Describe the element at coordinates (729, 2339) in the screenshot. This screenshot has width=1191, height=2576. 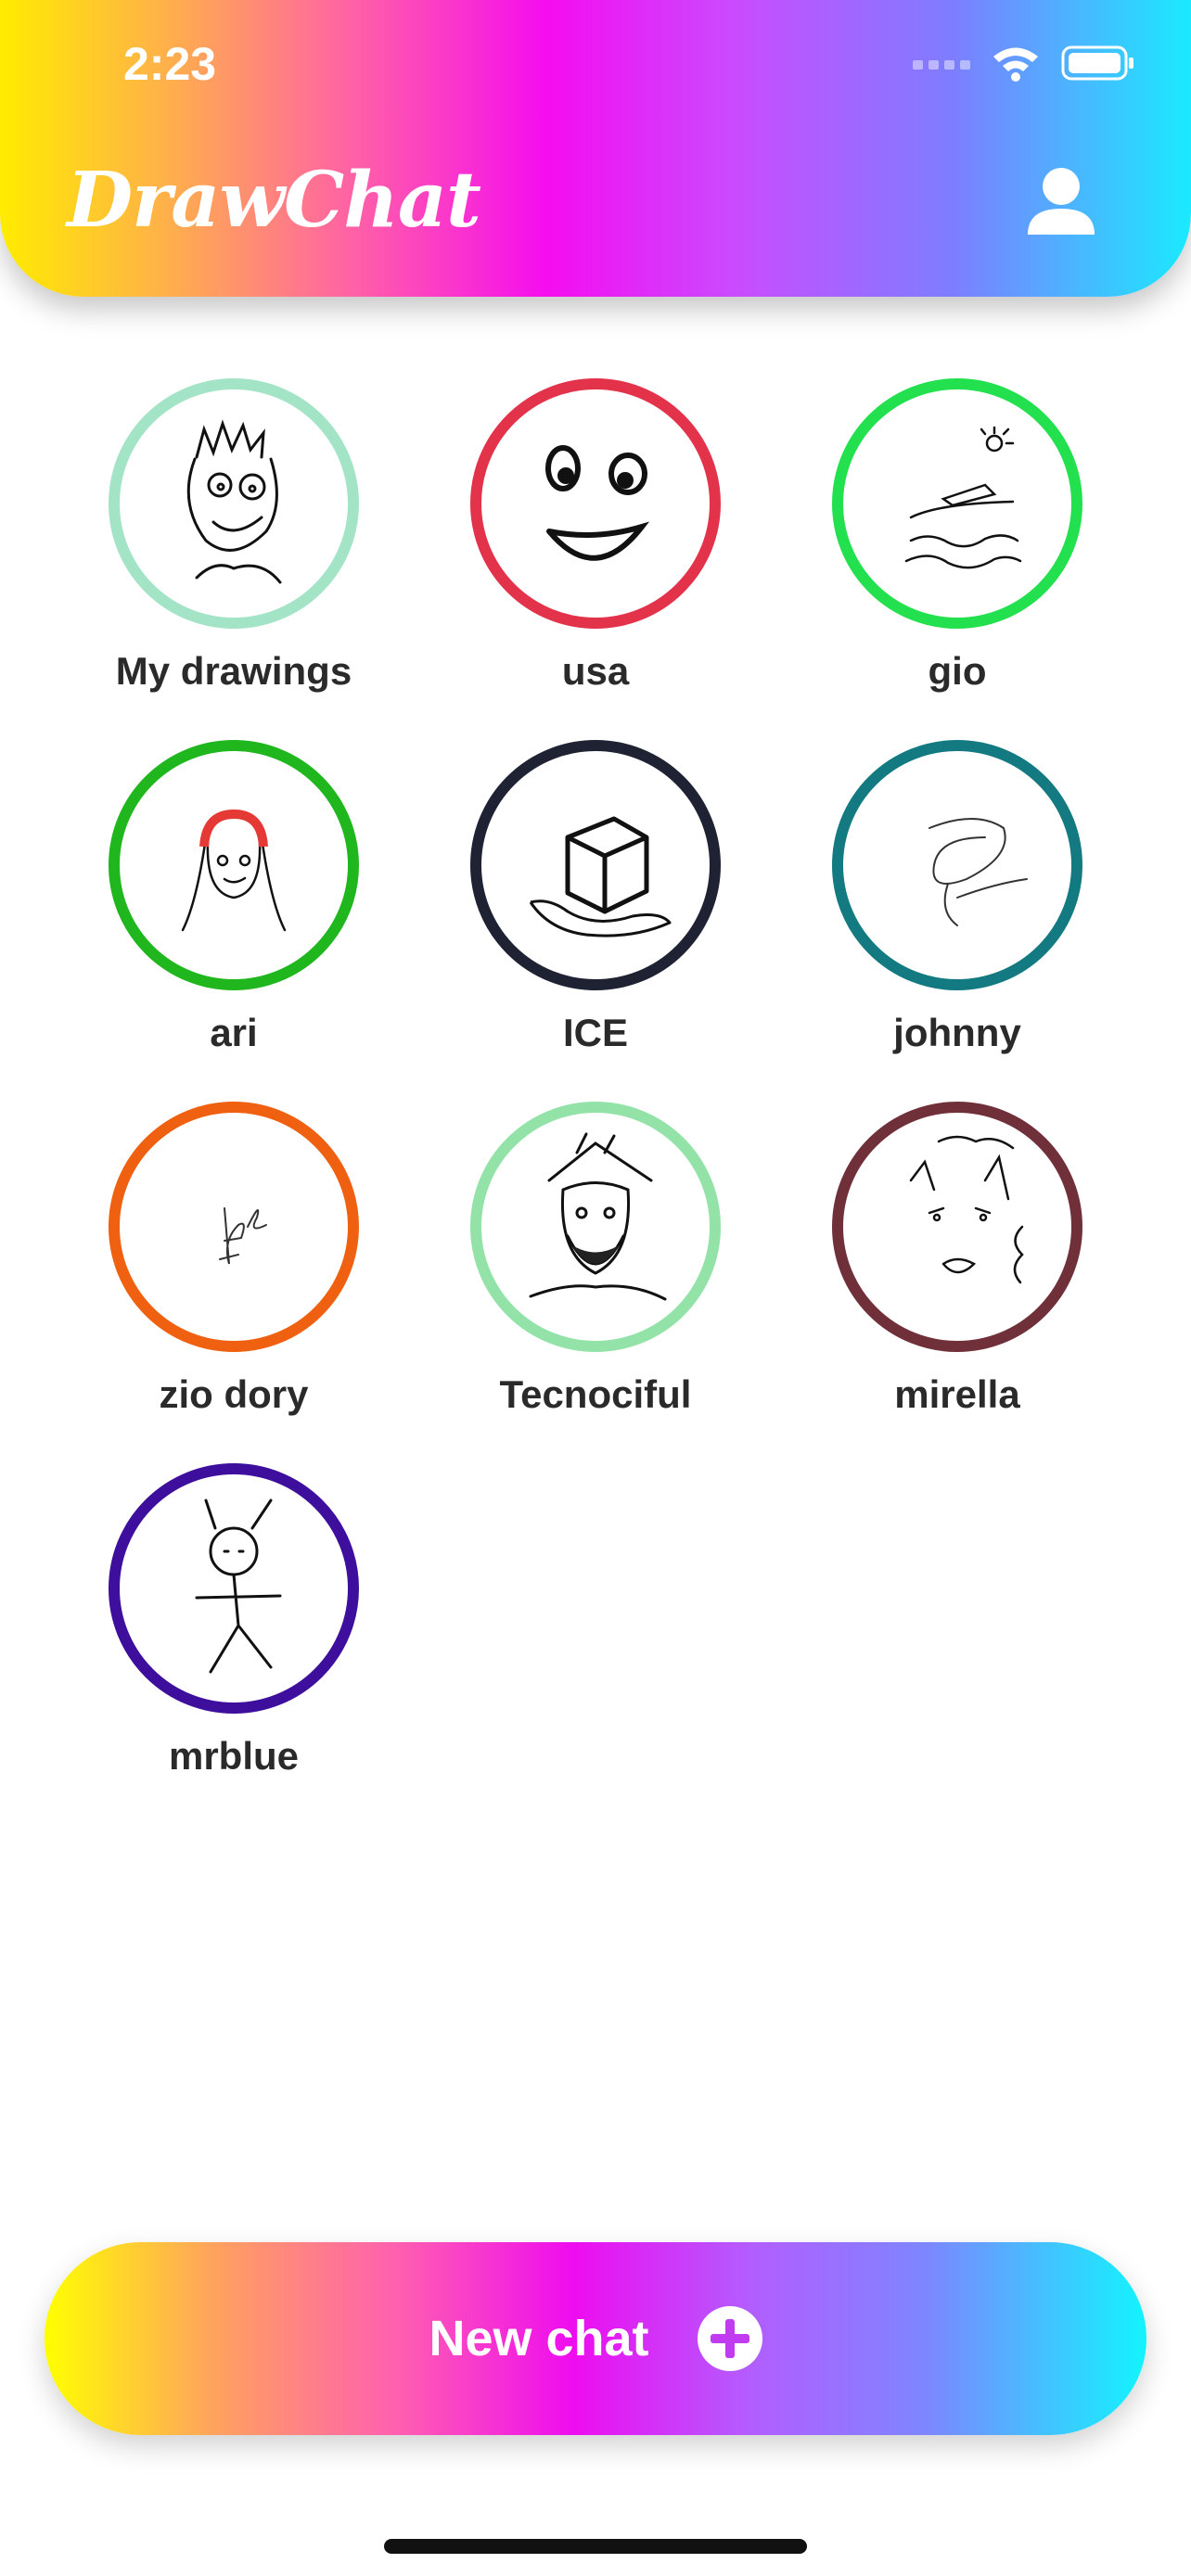
I see `plus-circle-icon` at that location.